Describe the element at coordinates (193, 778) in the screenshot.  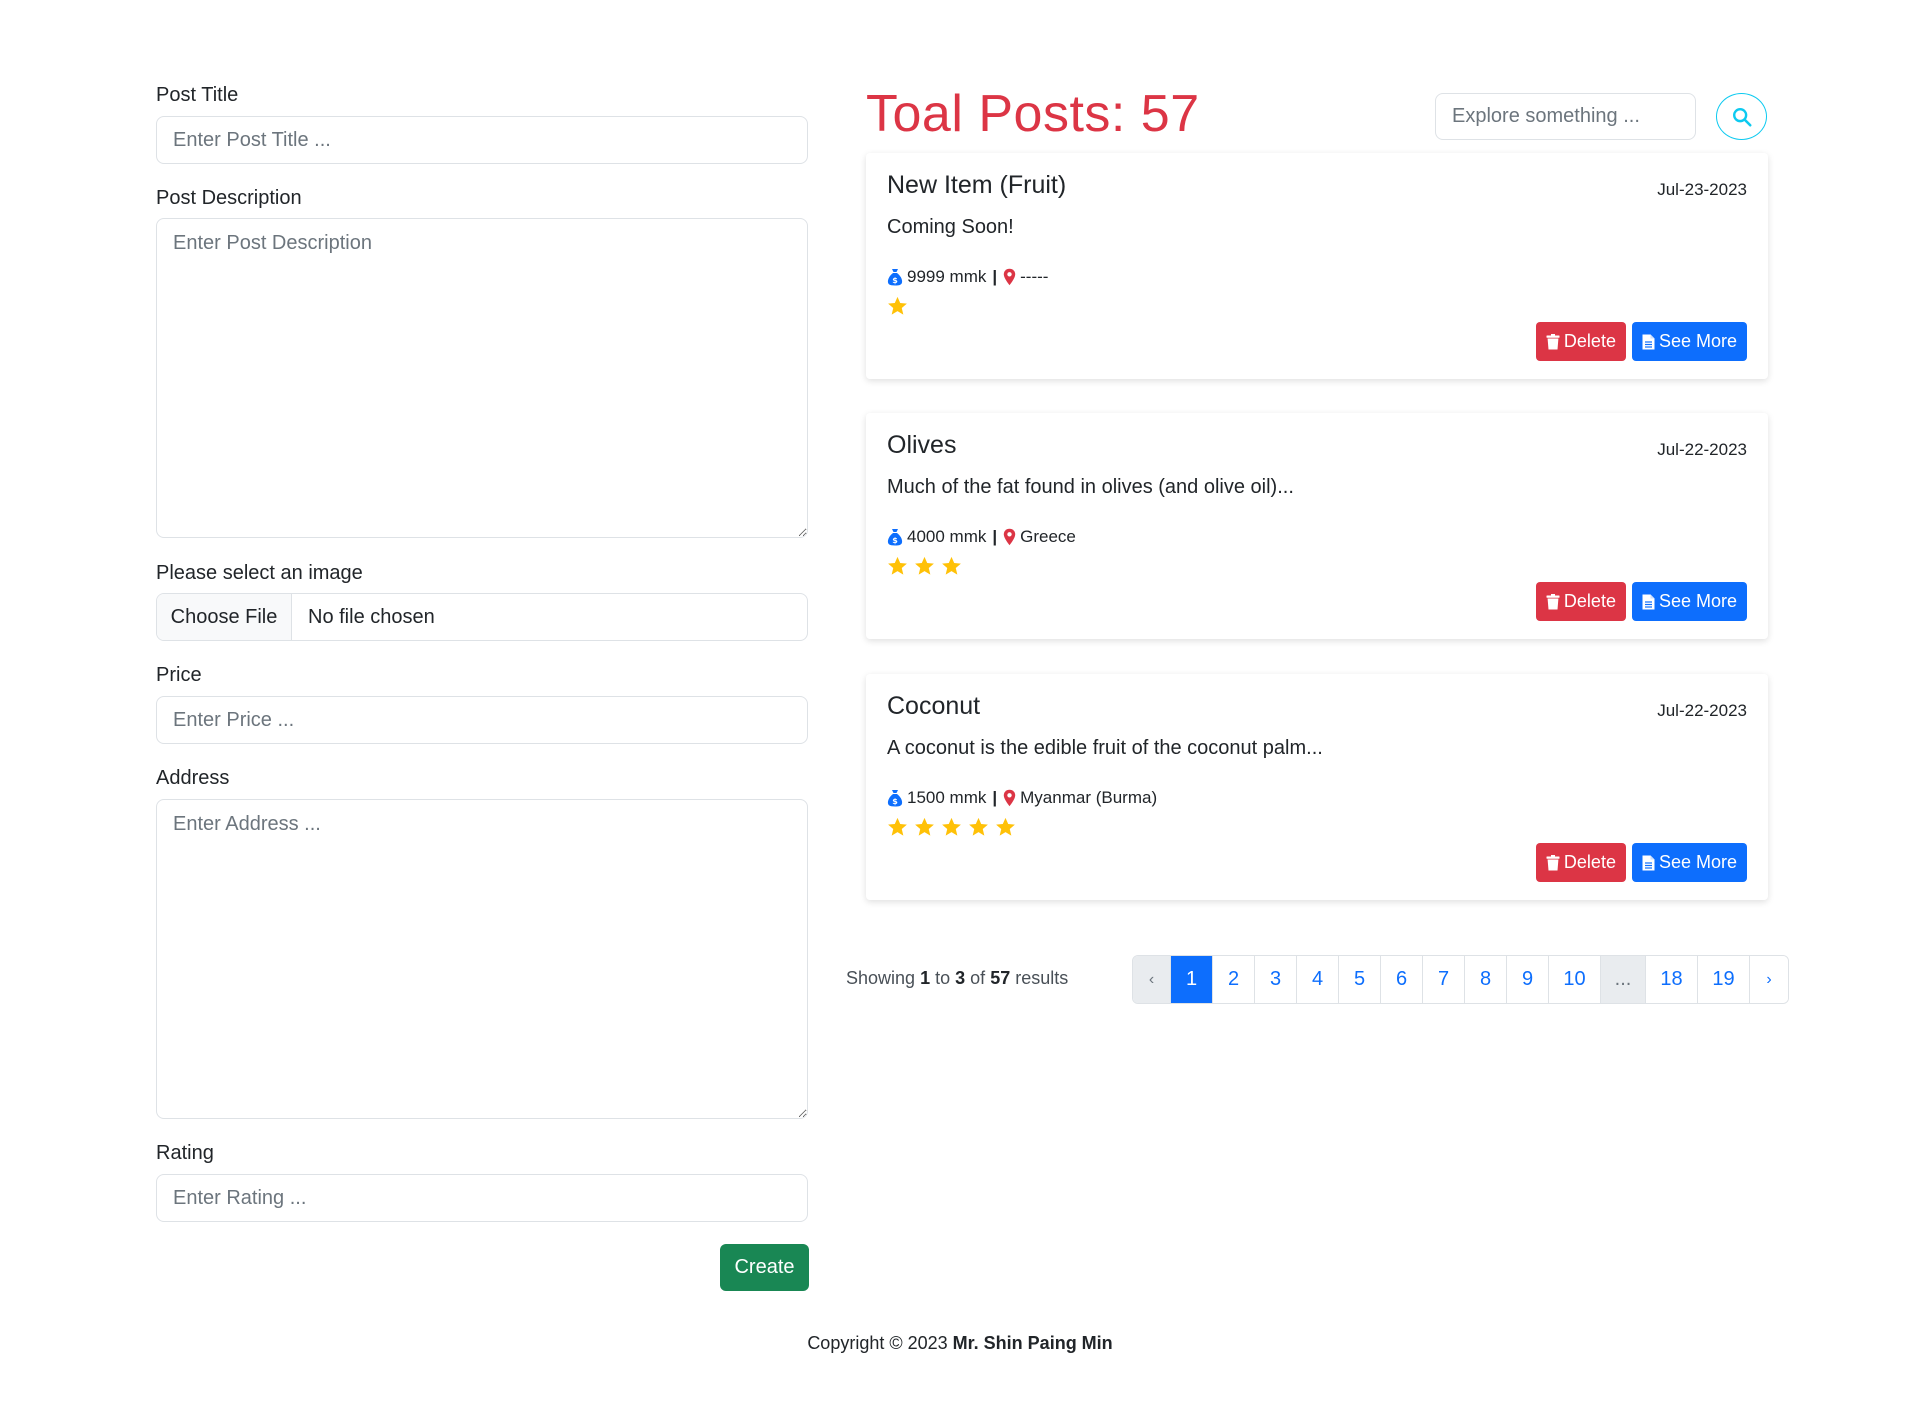
I see `address-label: Address` at that location.